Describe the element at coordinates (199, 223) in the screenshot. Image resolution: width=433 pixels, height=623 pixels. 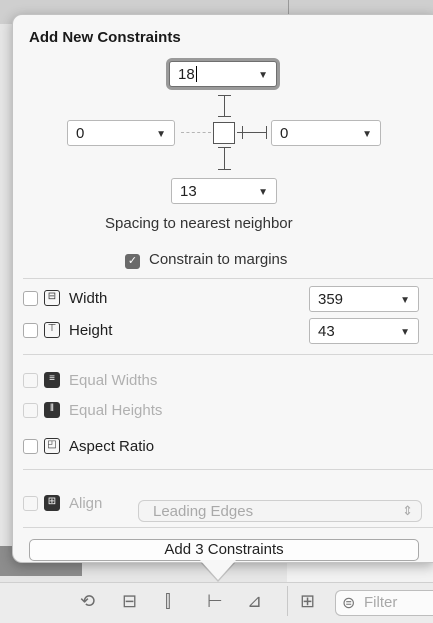
I see `spacing-caption: Spacing to nearest neighbor` at that location.